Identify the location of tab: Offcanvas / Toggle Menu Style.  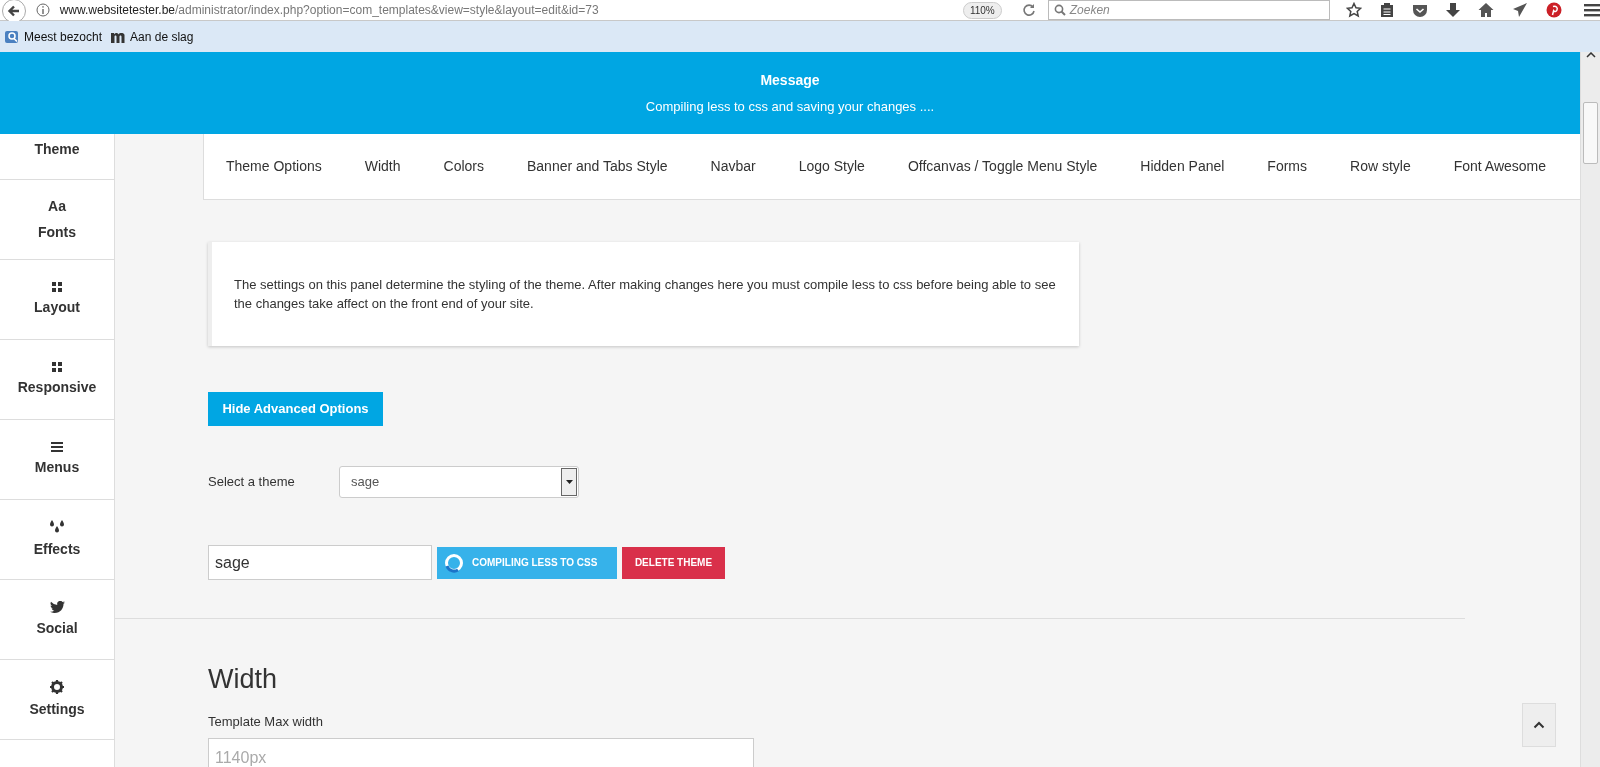
(1002, 166).